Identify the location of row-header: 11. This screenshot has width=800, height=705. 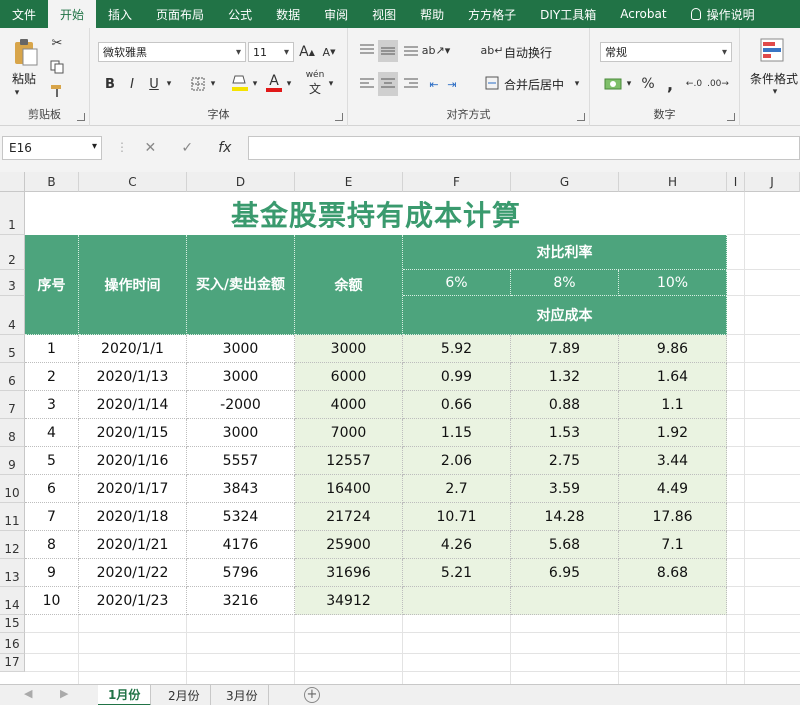
(12, 517).